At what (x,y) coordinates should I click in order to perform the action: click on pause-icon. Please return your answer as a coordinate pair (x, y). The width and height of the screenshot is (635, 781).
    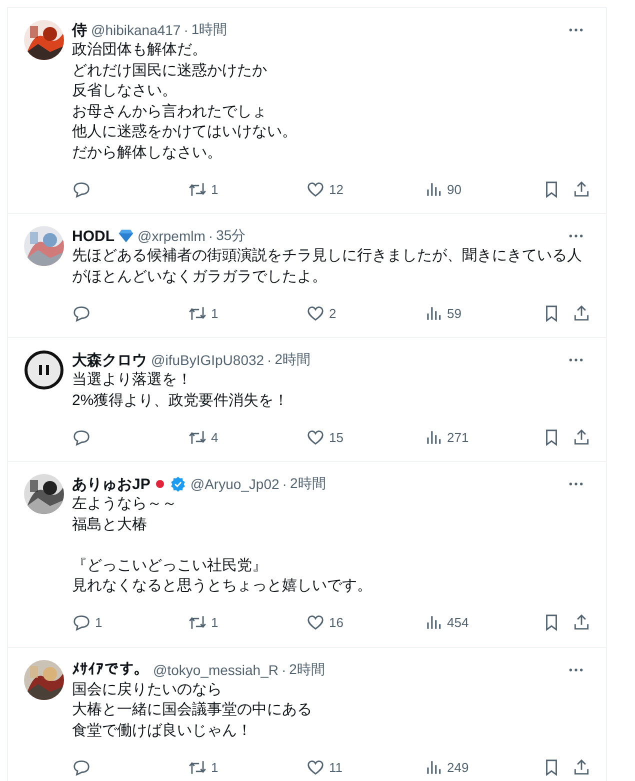
    Looking at the image, I should click on (44, 370).